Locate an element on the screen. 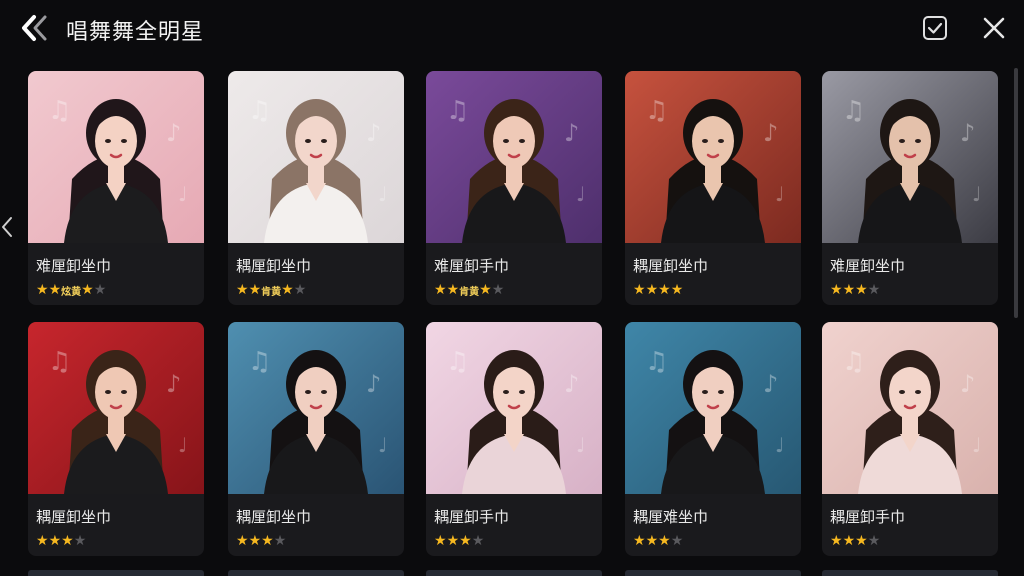  back-button is located at coordinates (35, 28).